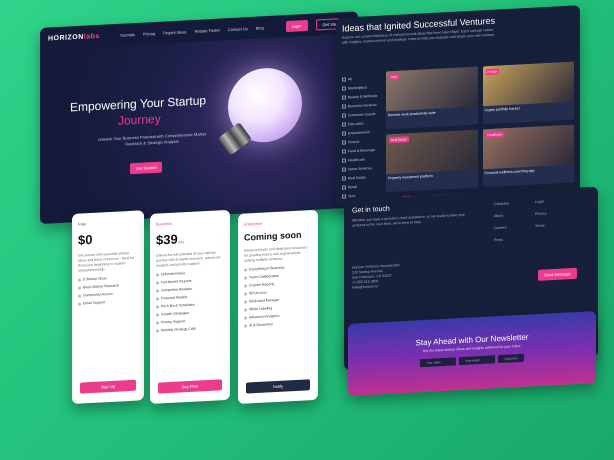 The height and width of the screenshot is (460, 614). What do you see at coordinates (362, 169) in the screenshot?
I see `category-filter-item: Home Services` at bounding box center [362, 169].